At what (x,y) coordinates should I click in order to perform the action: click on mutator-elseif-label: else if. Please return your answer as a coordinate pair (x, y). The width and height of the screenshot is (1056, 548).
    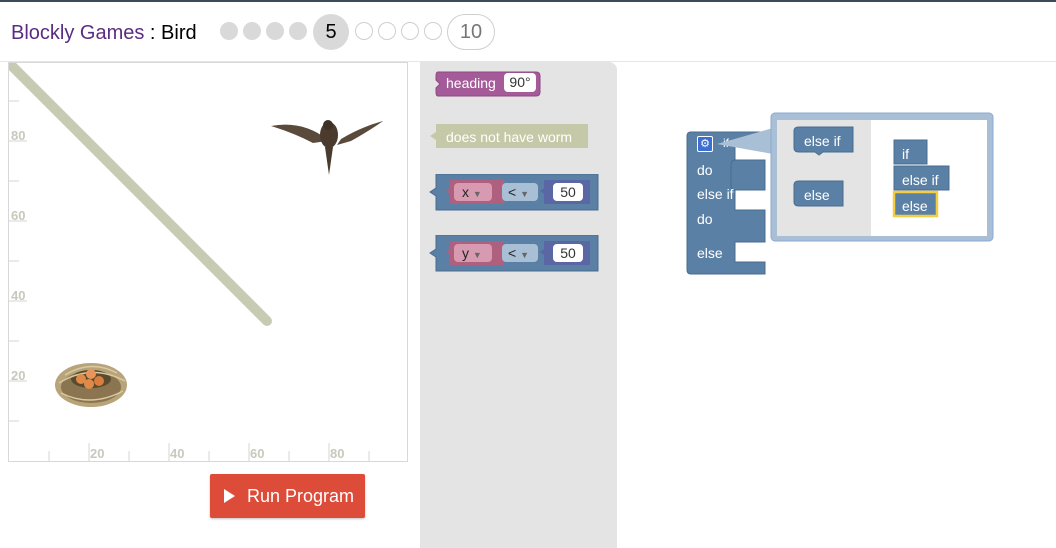
    Looking at the image, I should click on (920, 180).